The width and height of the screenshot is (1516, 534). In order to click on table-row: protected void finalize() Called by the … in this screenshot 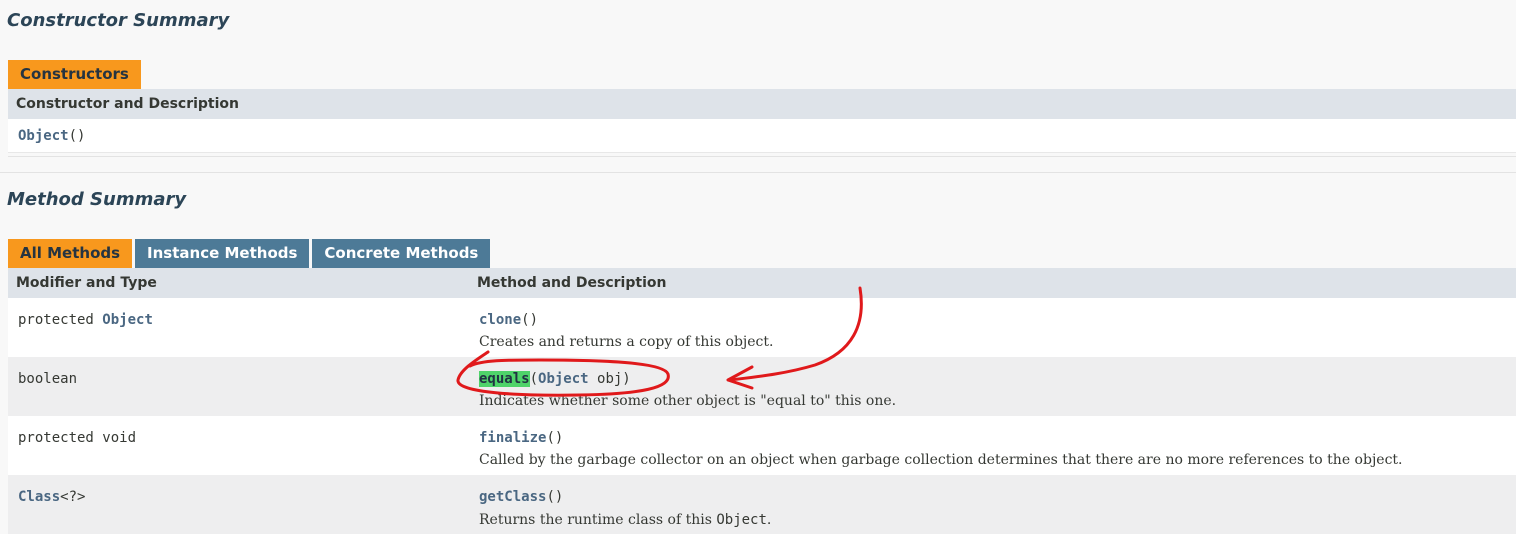, I will do `click(762, 445)`.